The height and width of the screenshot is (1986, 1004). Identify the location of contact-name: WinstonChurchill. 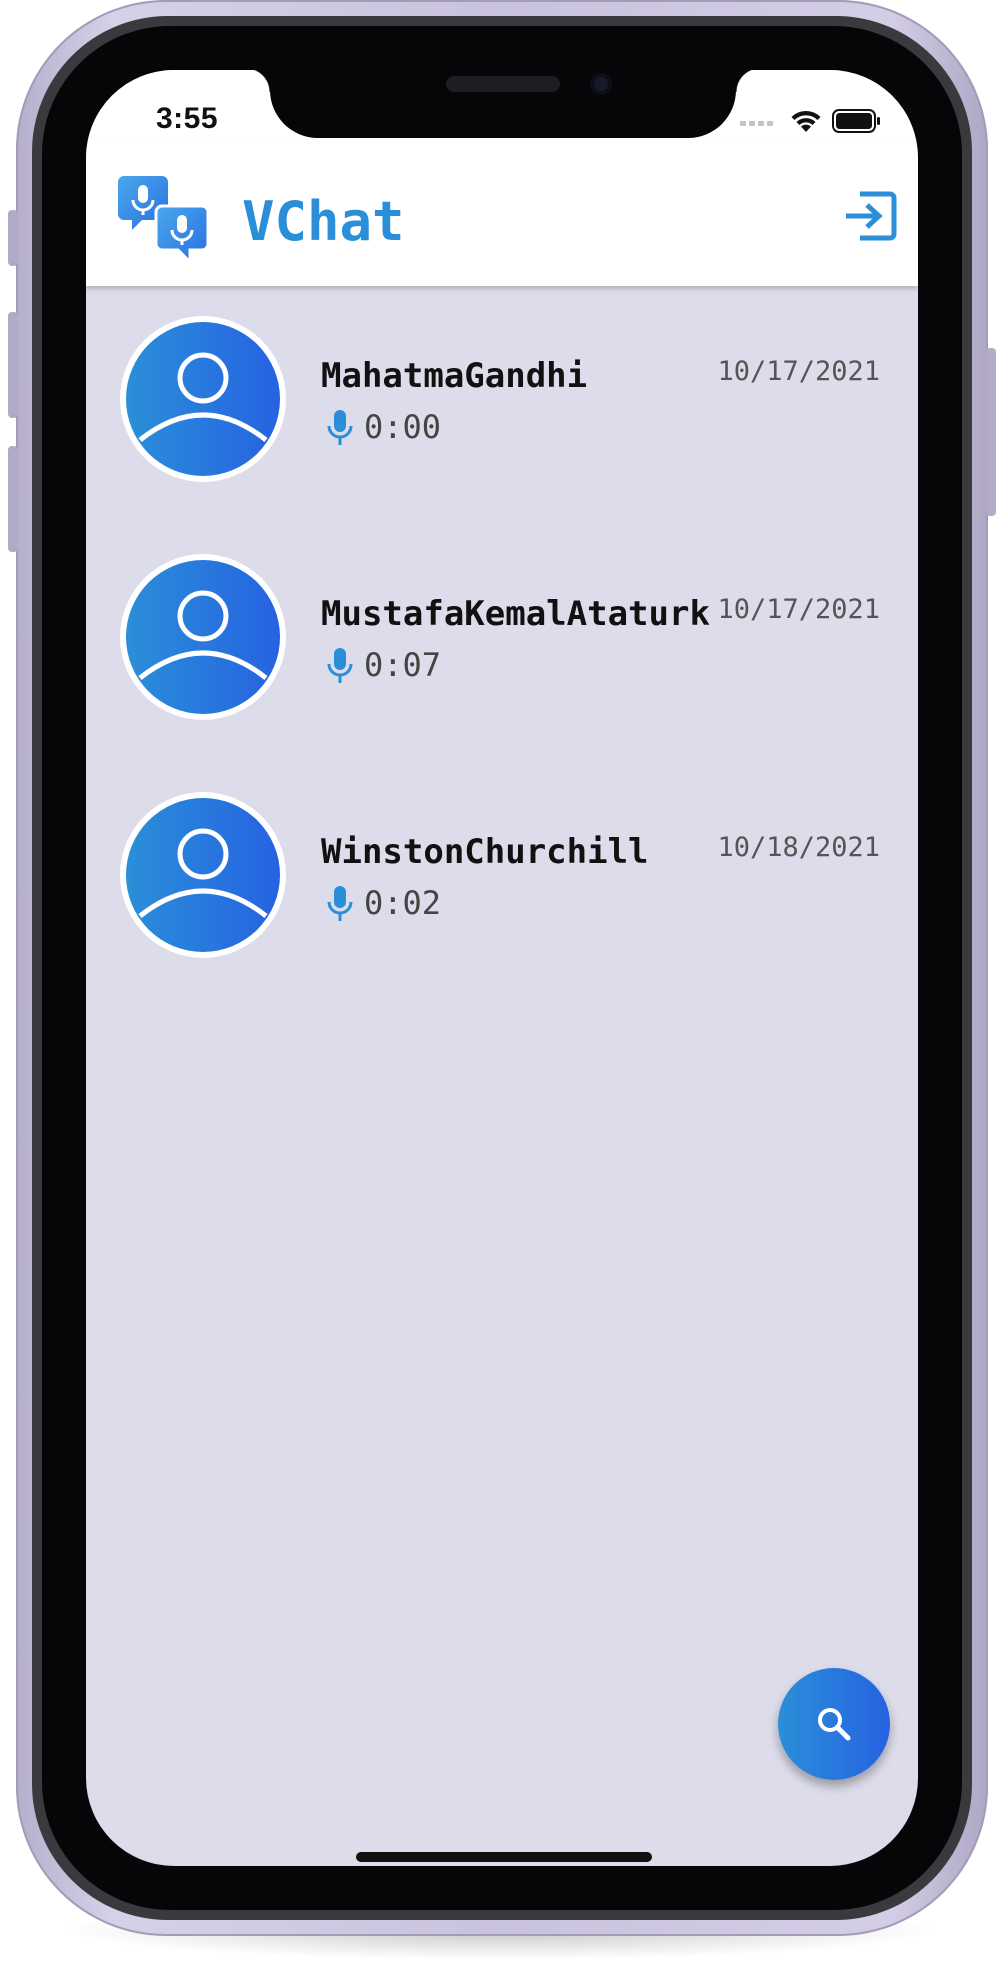
(485, 852).